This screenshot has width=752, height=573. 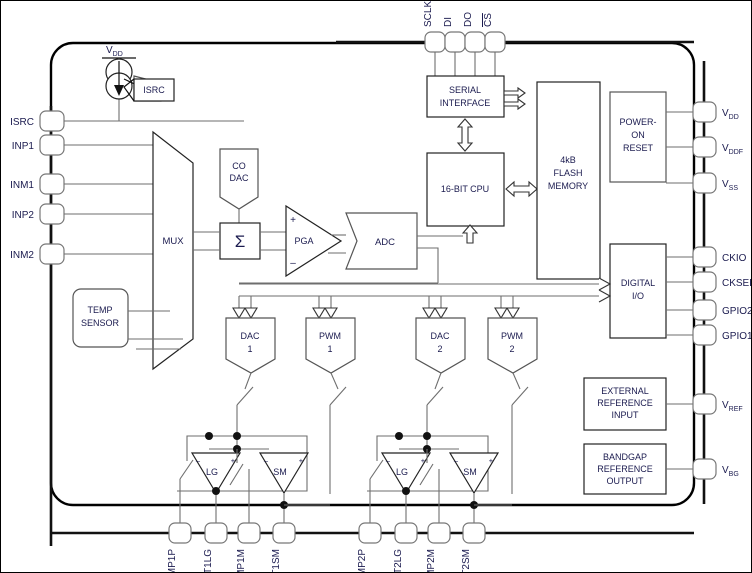 What do you see at coordinates (385, 242) in the screenshot?
I see `adc-label: ADC` at bounding box center [385, 242].